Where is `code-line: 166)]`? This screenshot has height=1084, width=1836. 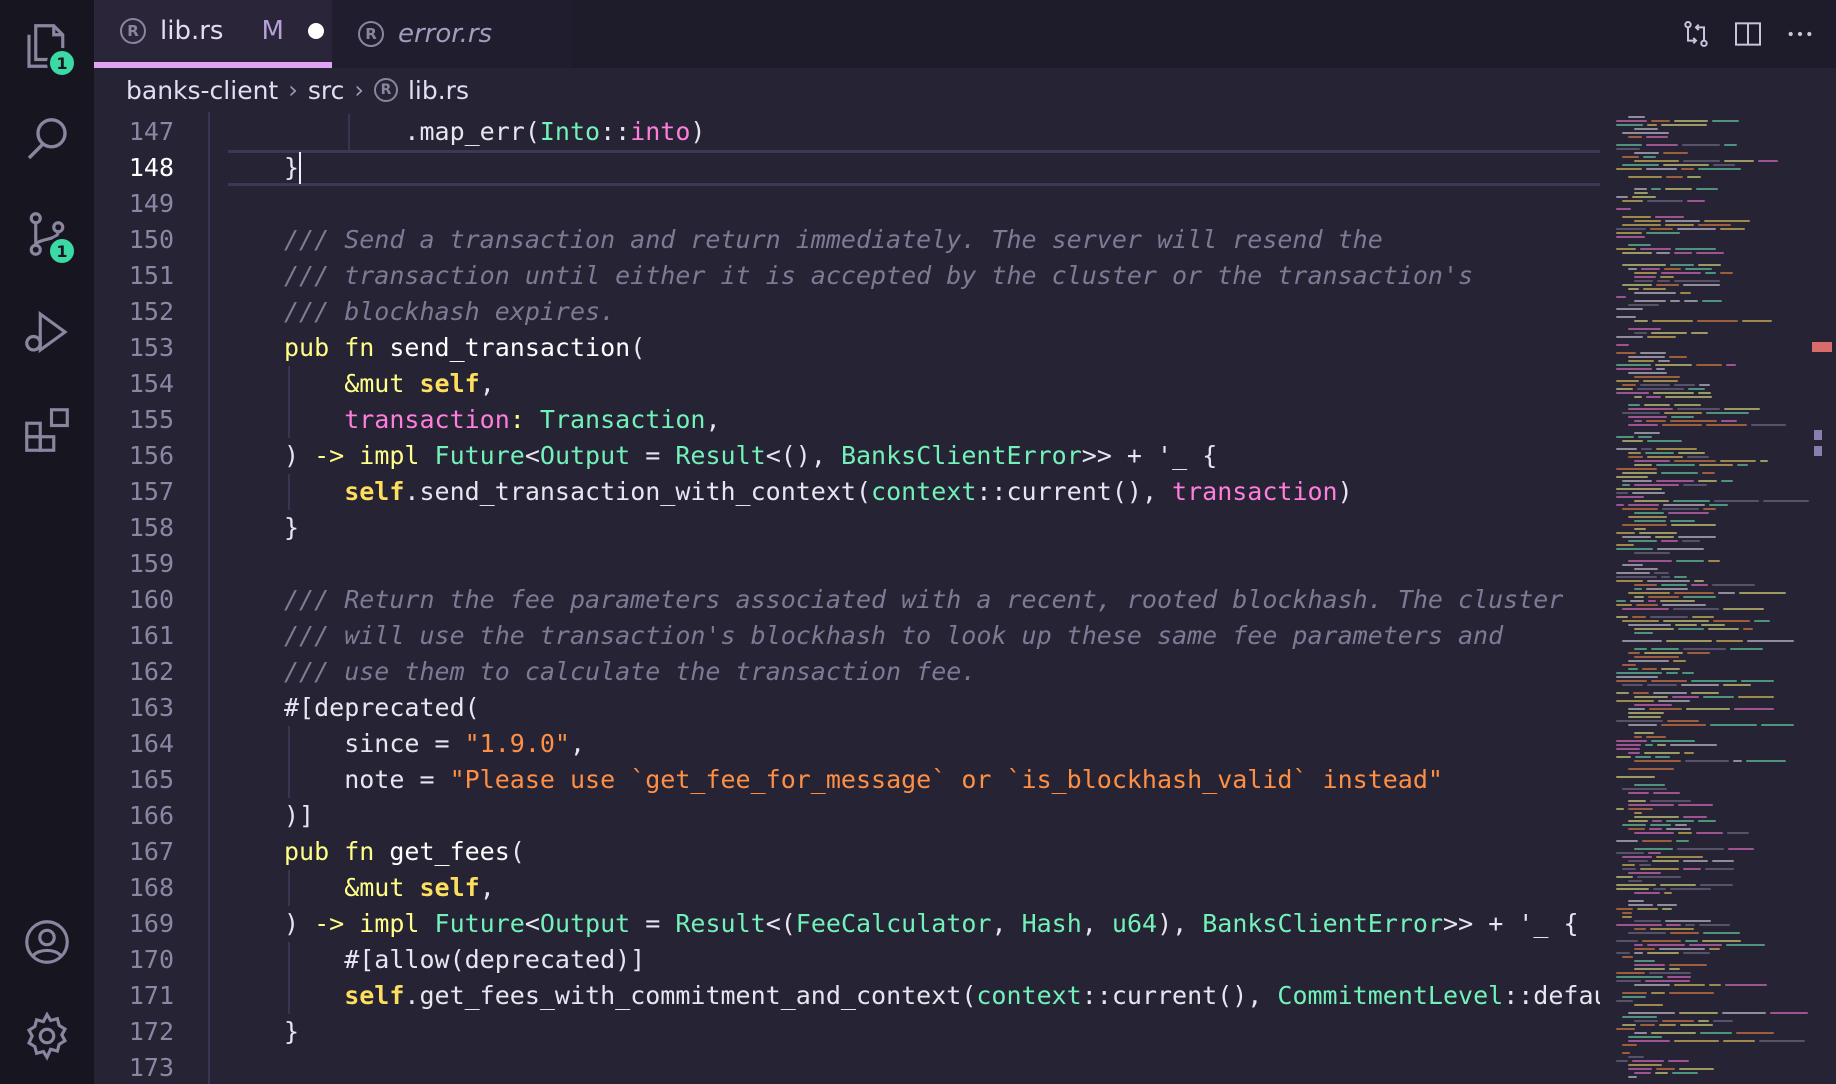
code-line: 166)] is located at coordinates (847, 816).